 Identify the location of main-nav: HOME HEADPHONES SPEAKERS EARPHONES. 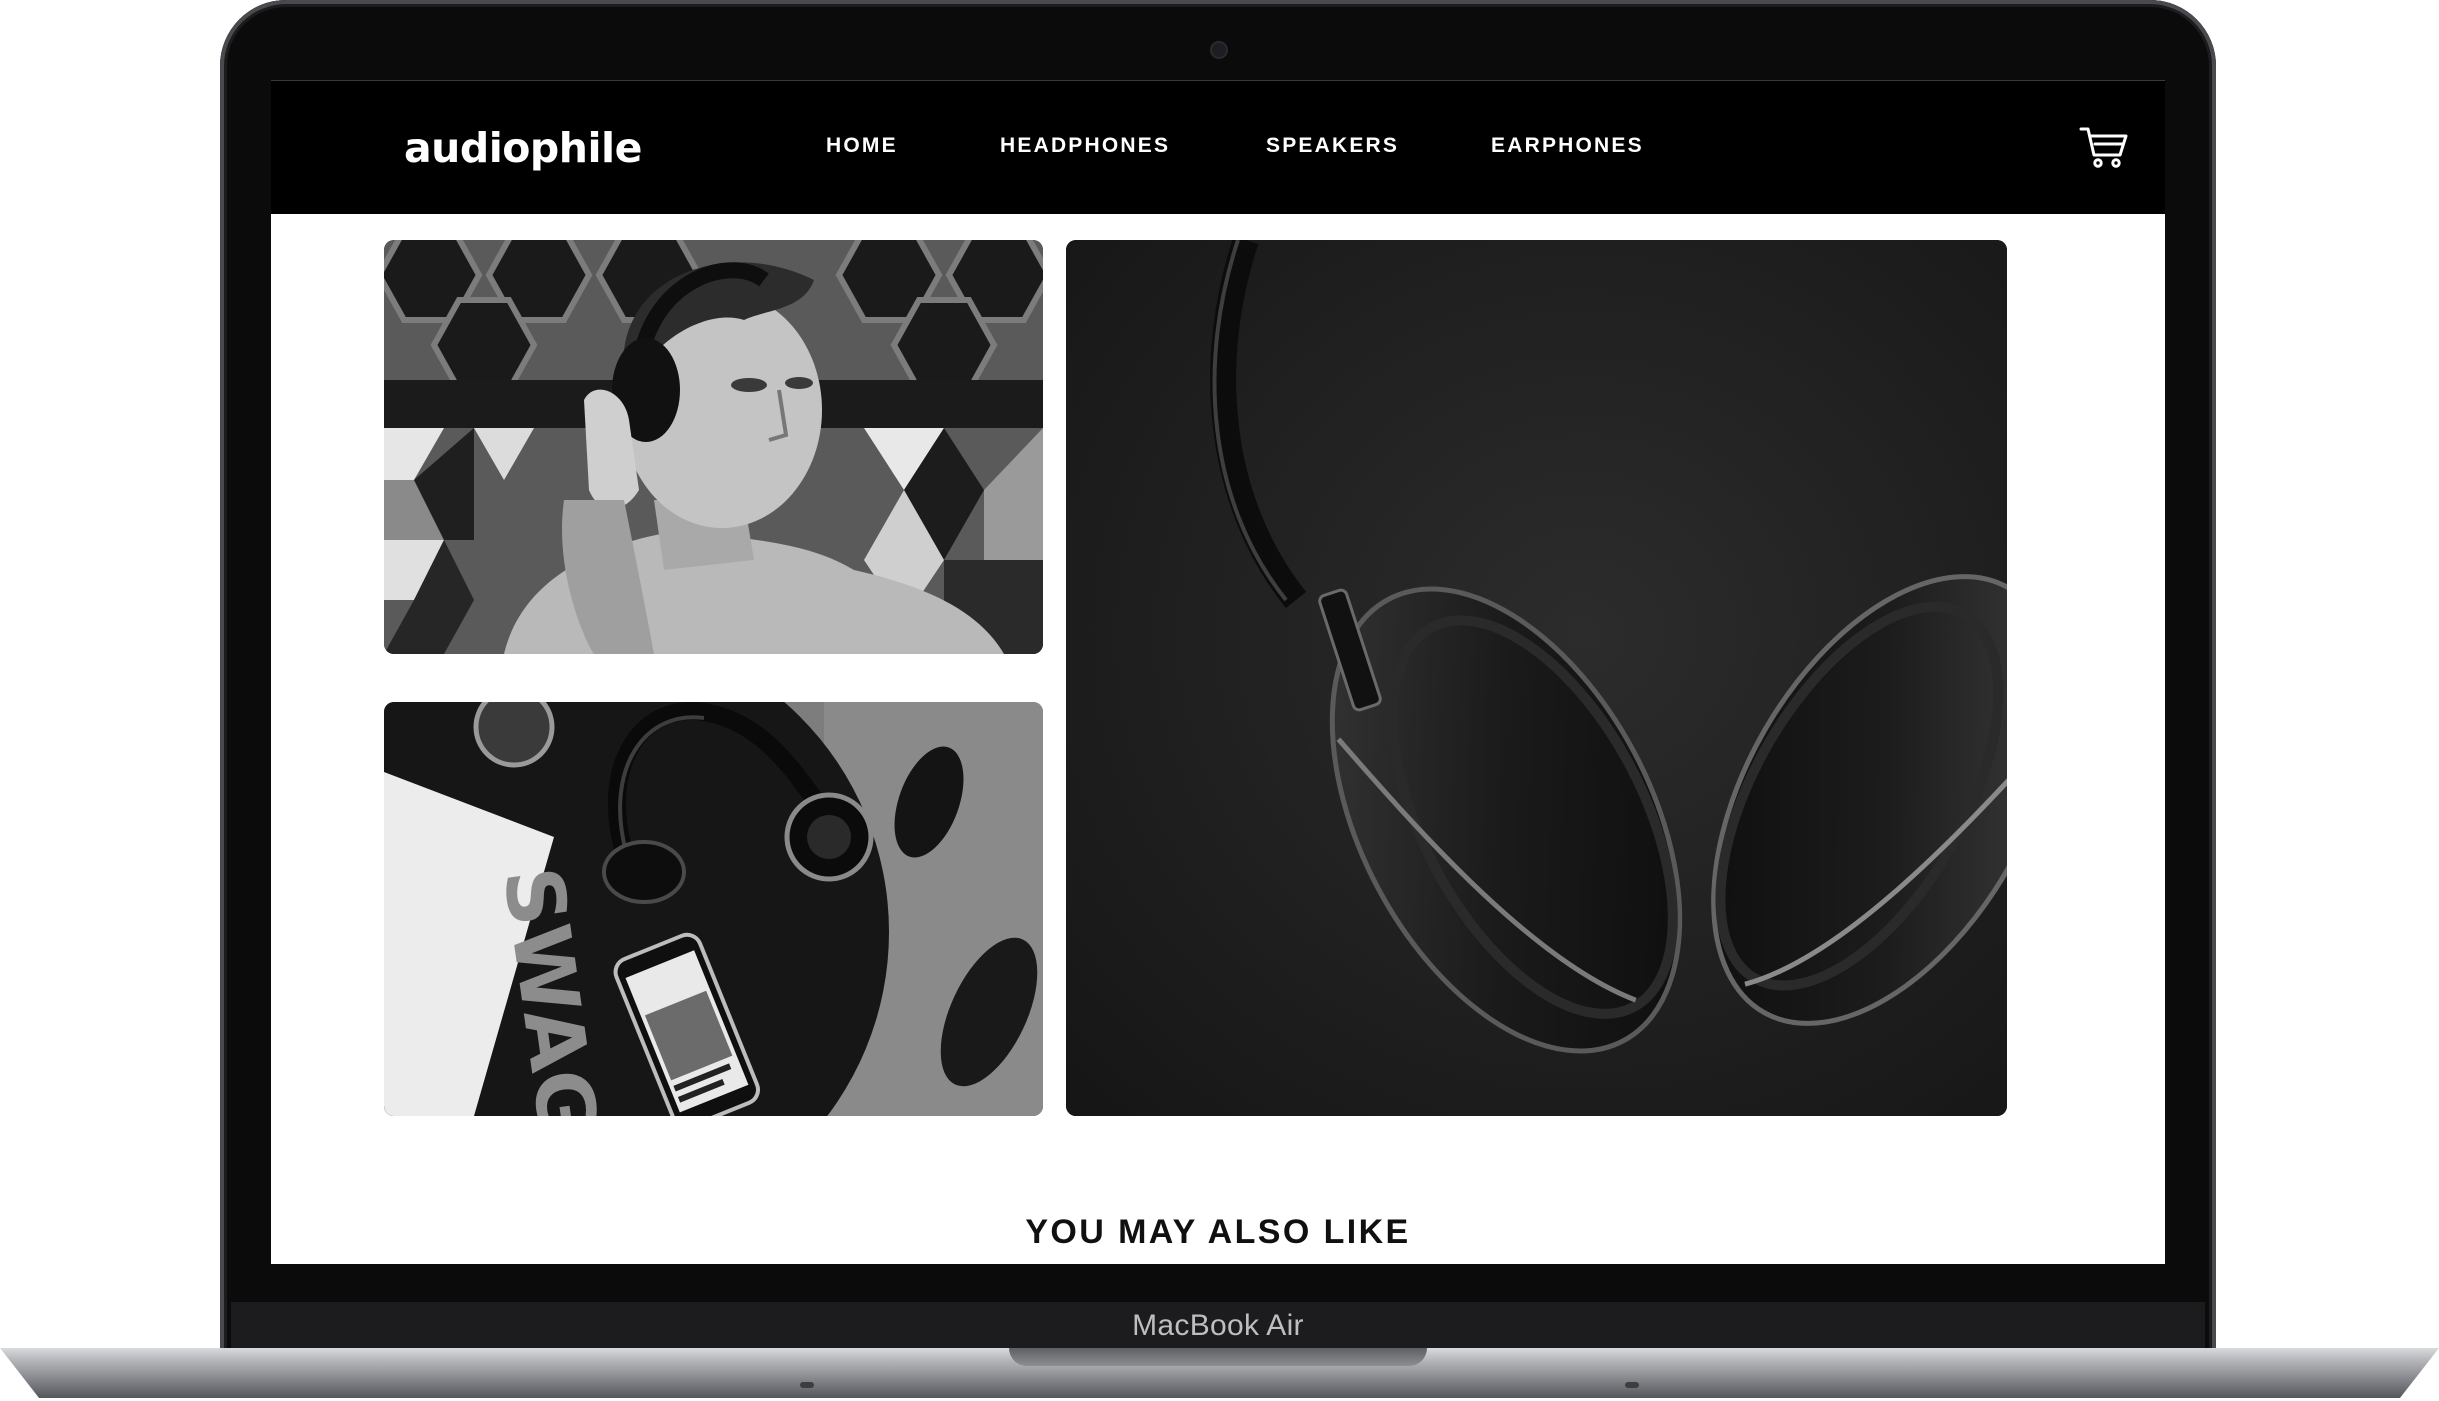
(1218, 149).